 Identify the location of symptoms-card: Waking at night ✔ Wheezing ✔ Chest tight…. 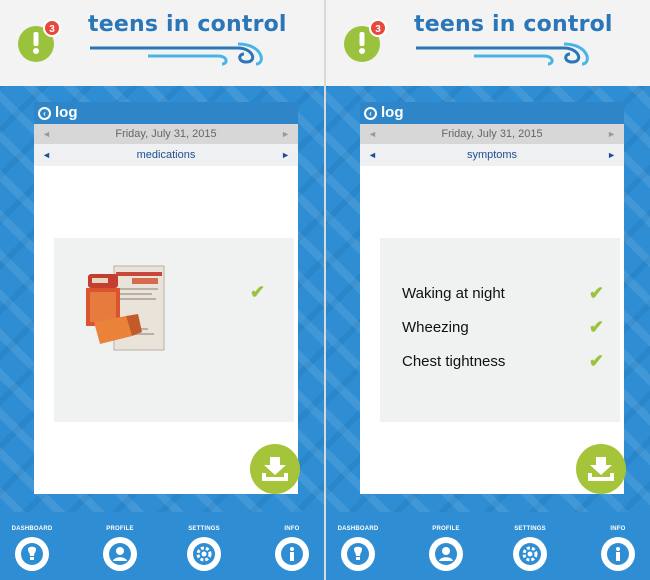
(500, 330).